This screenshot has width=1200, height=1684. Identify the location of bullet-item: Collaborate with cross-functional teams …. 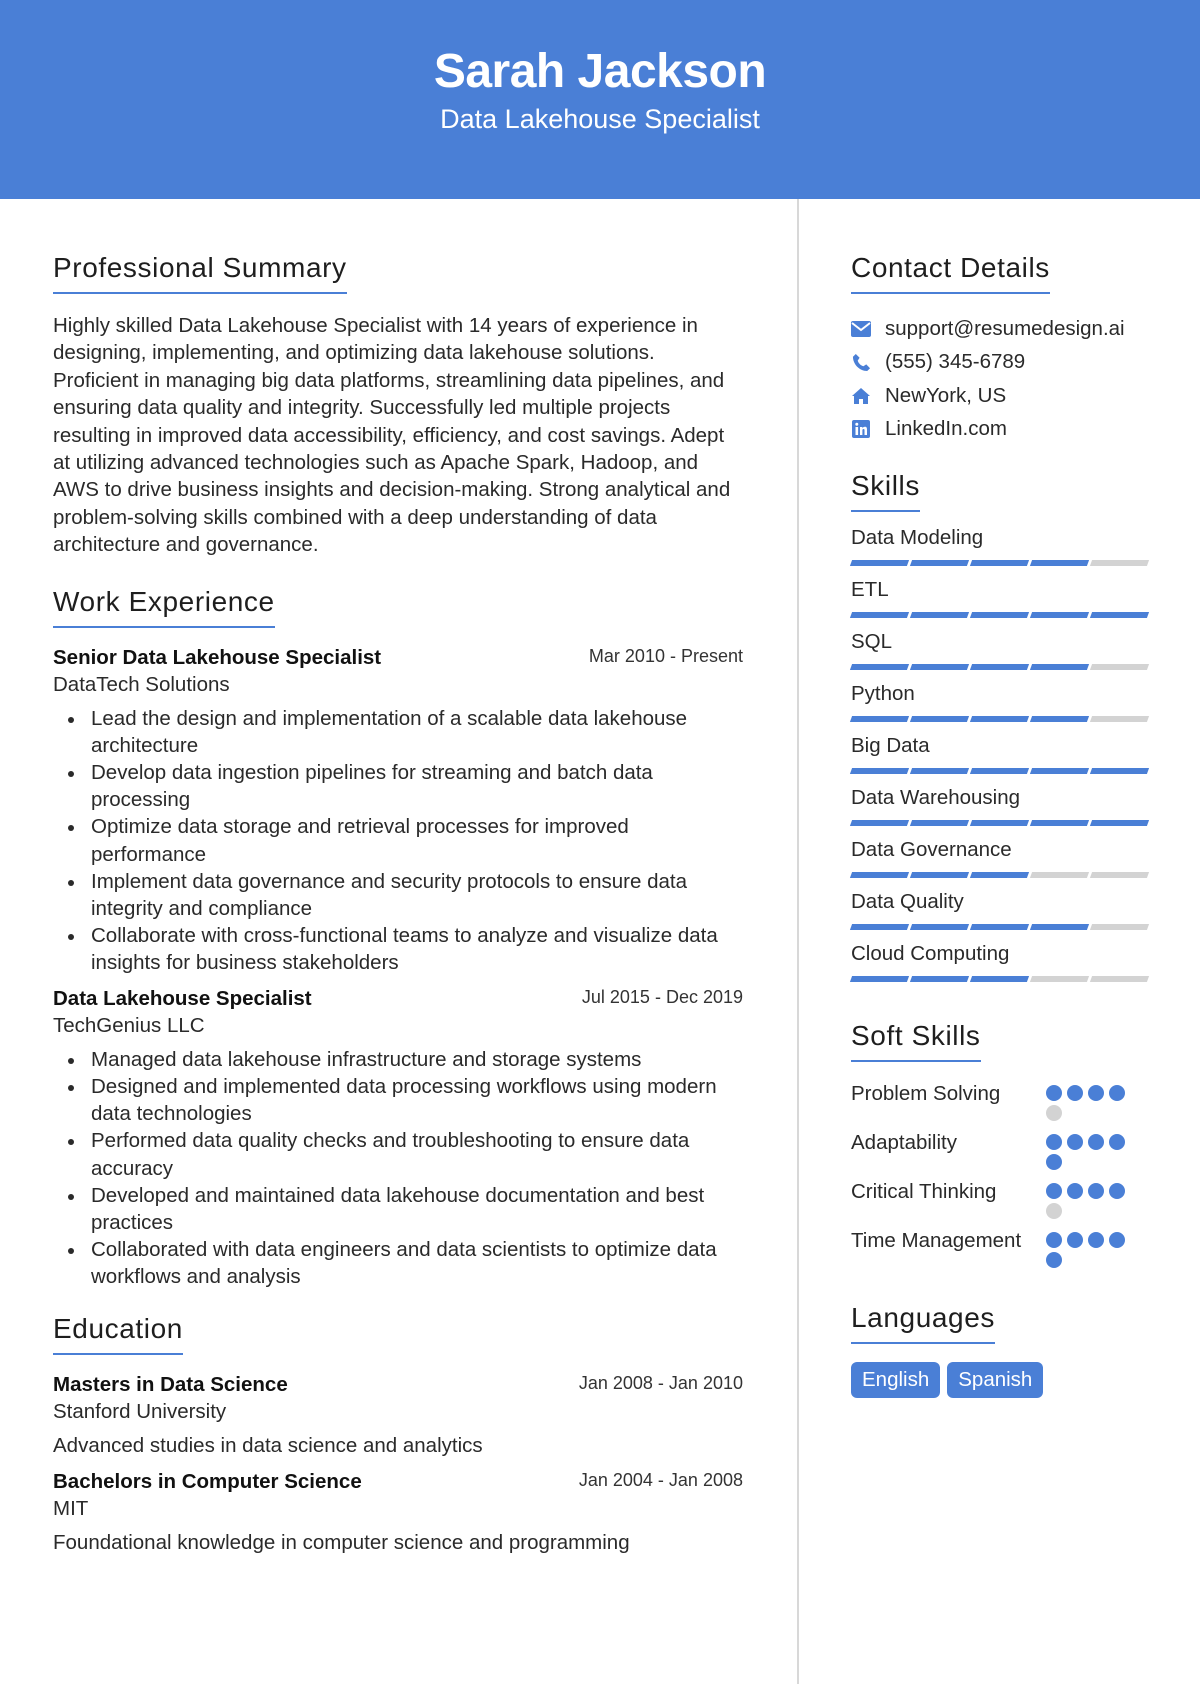
(398, 949).